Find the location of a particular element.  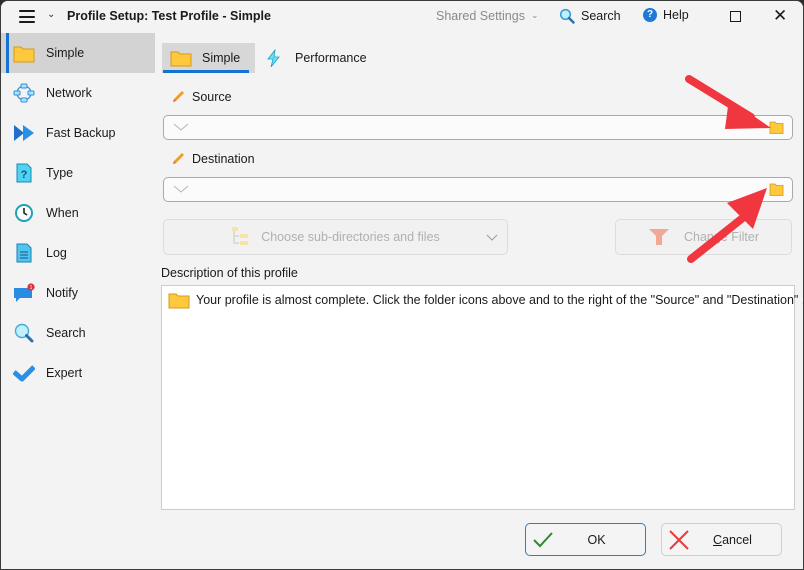

titlebar-search-label: Search is located at coordinates (601, 16).